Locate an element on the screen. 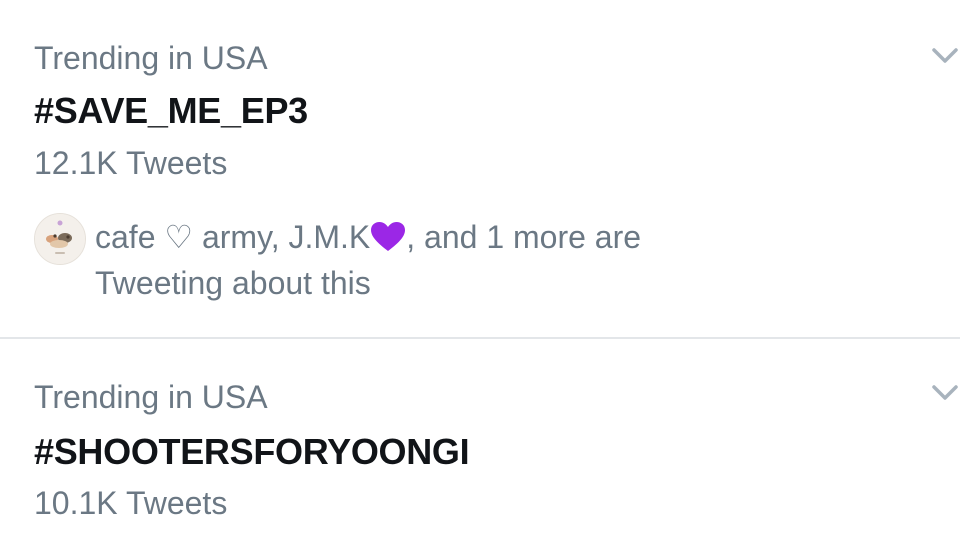 Image resolution: width=960 pixels, height=551 pixels. avatar-icon is located at coordinates (60, 239).